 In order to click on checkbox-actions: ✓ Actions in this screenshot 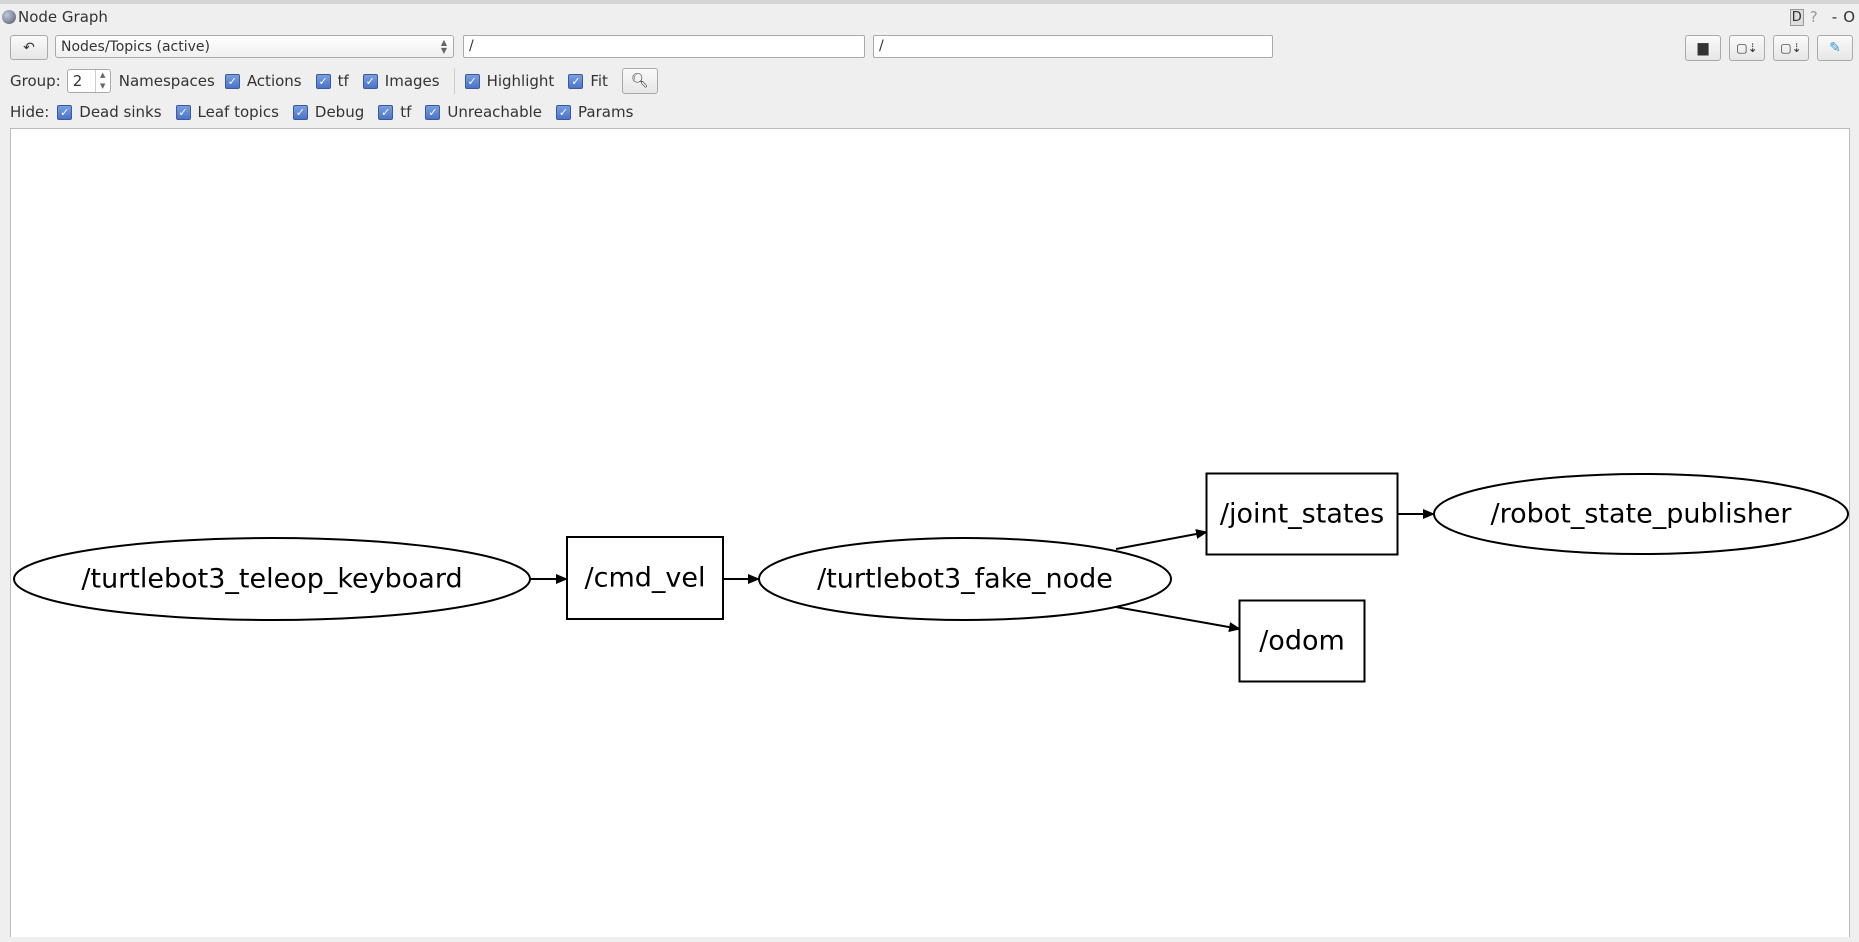, I will do `click(263, 81)`.